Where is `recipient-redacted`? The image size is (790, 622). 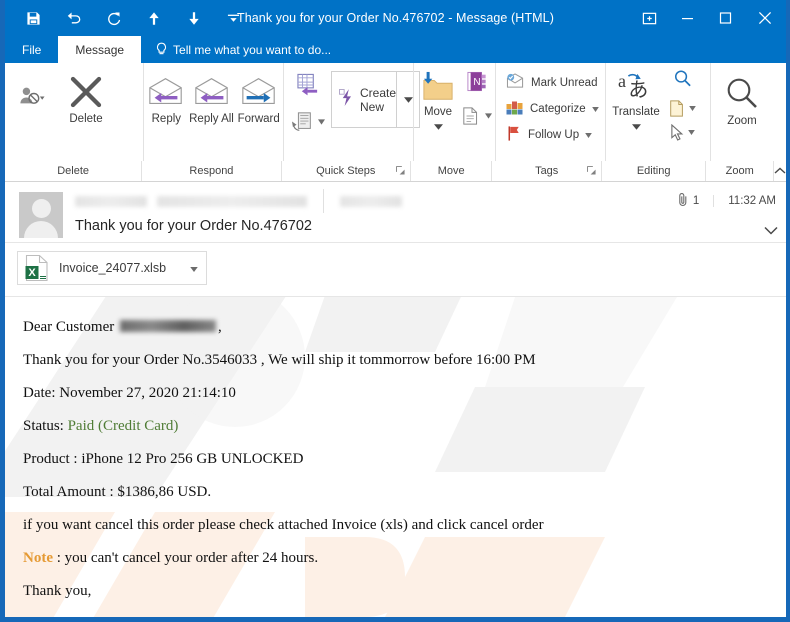 recipient-redacted is located at coordinates (371, 201).